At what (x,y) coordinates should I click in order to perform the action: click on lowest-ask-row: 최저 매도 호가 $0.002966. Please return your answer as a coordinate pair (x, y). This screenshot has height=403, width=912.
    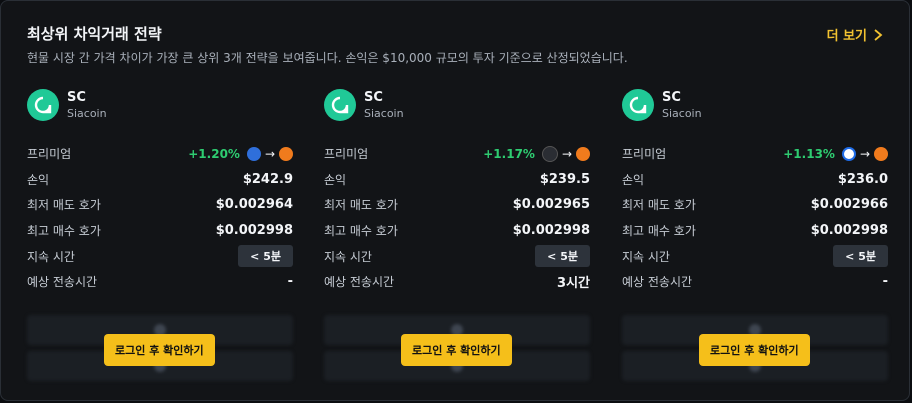
    Looking at the image, I should click on (755, 205).